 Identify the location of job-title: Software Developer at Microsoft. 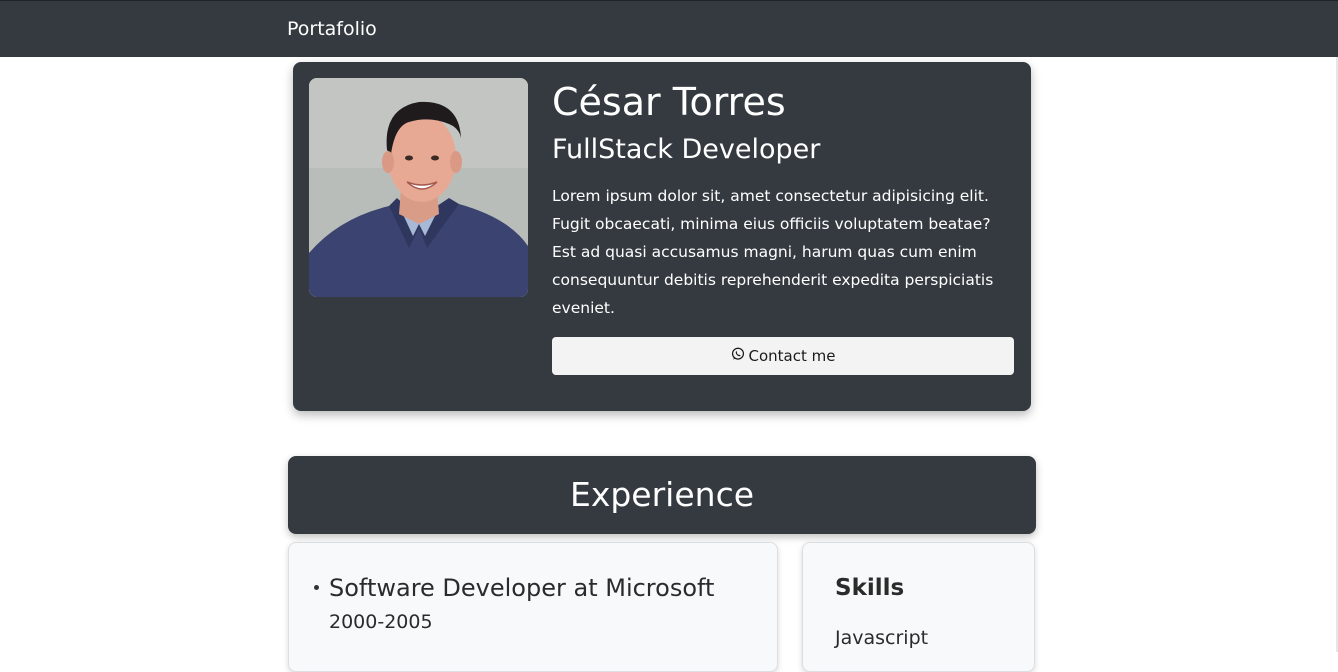
(522, 588).